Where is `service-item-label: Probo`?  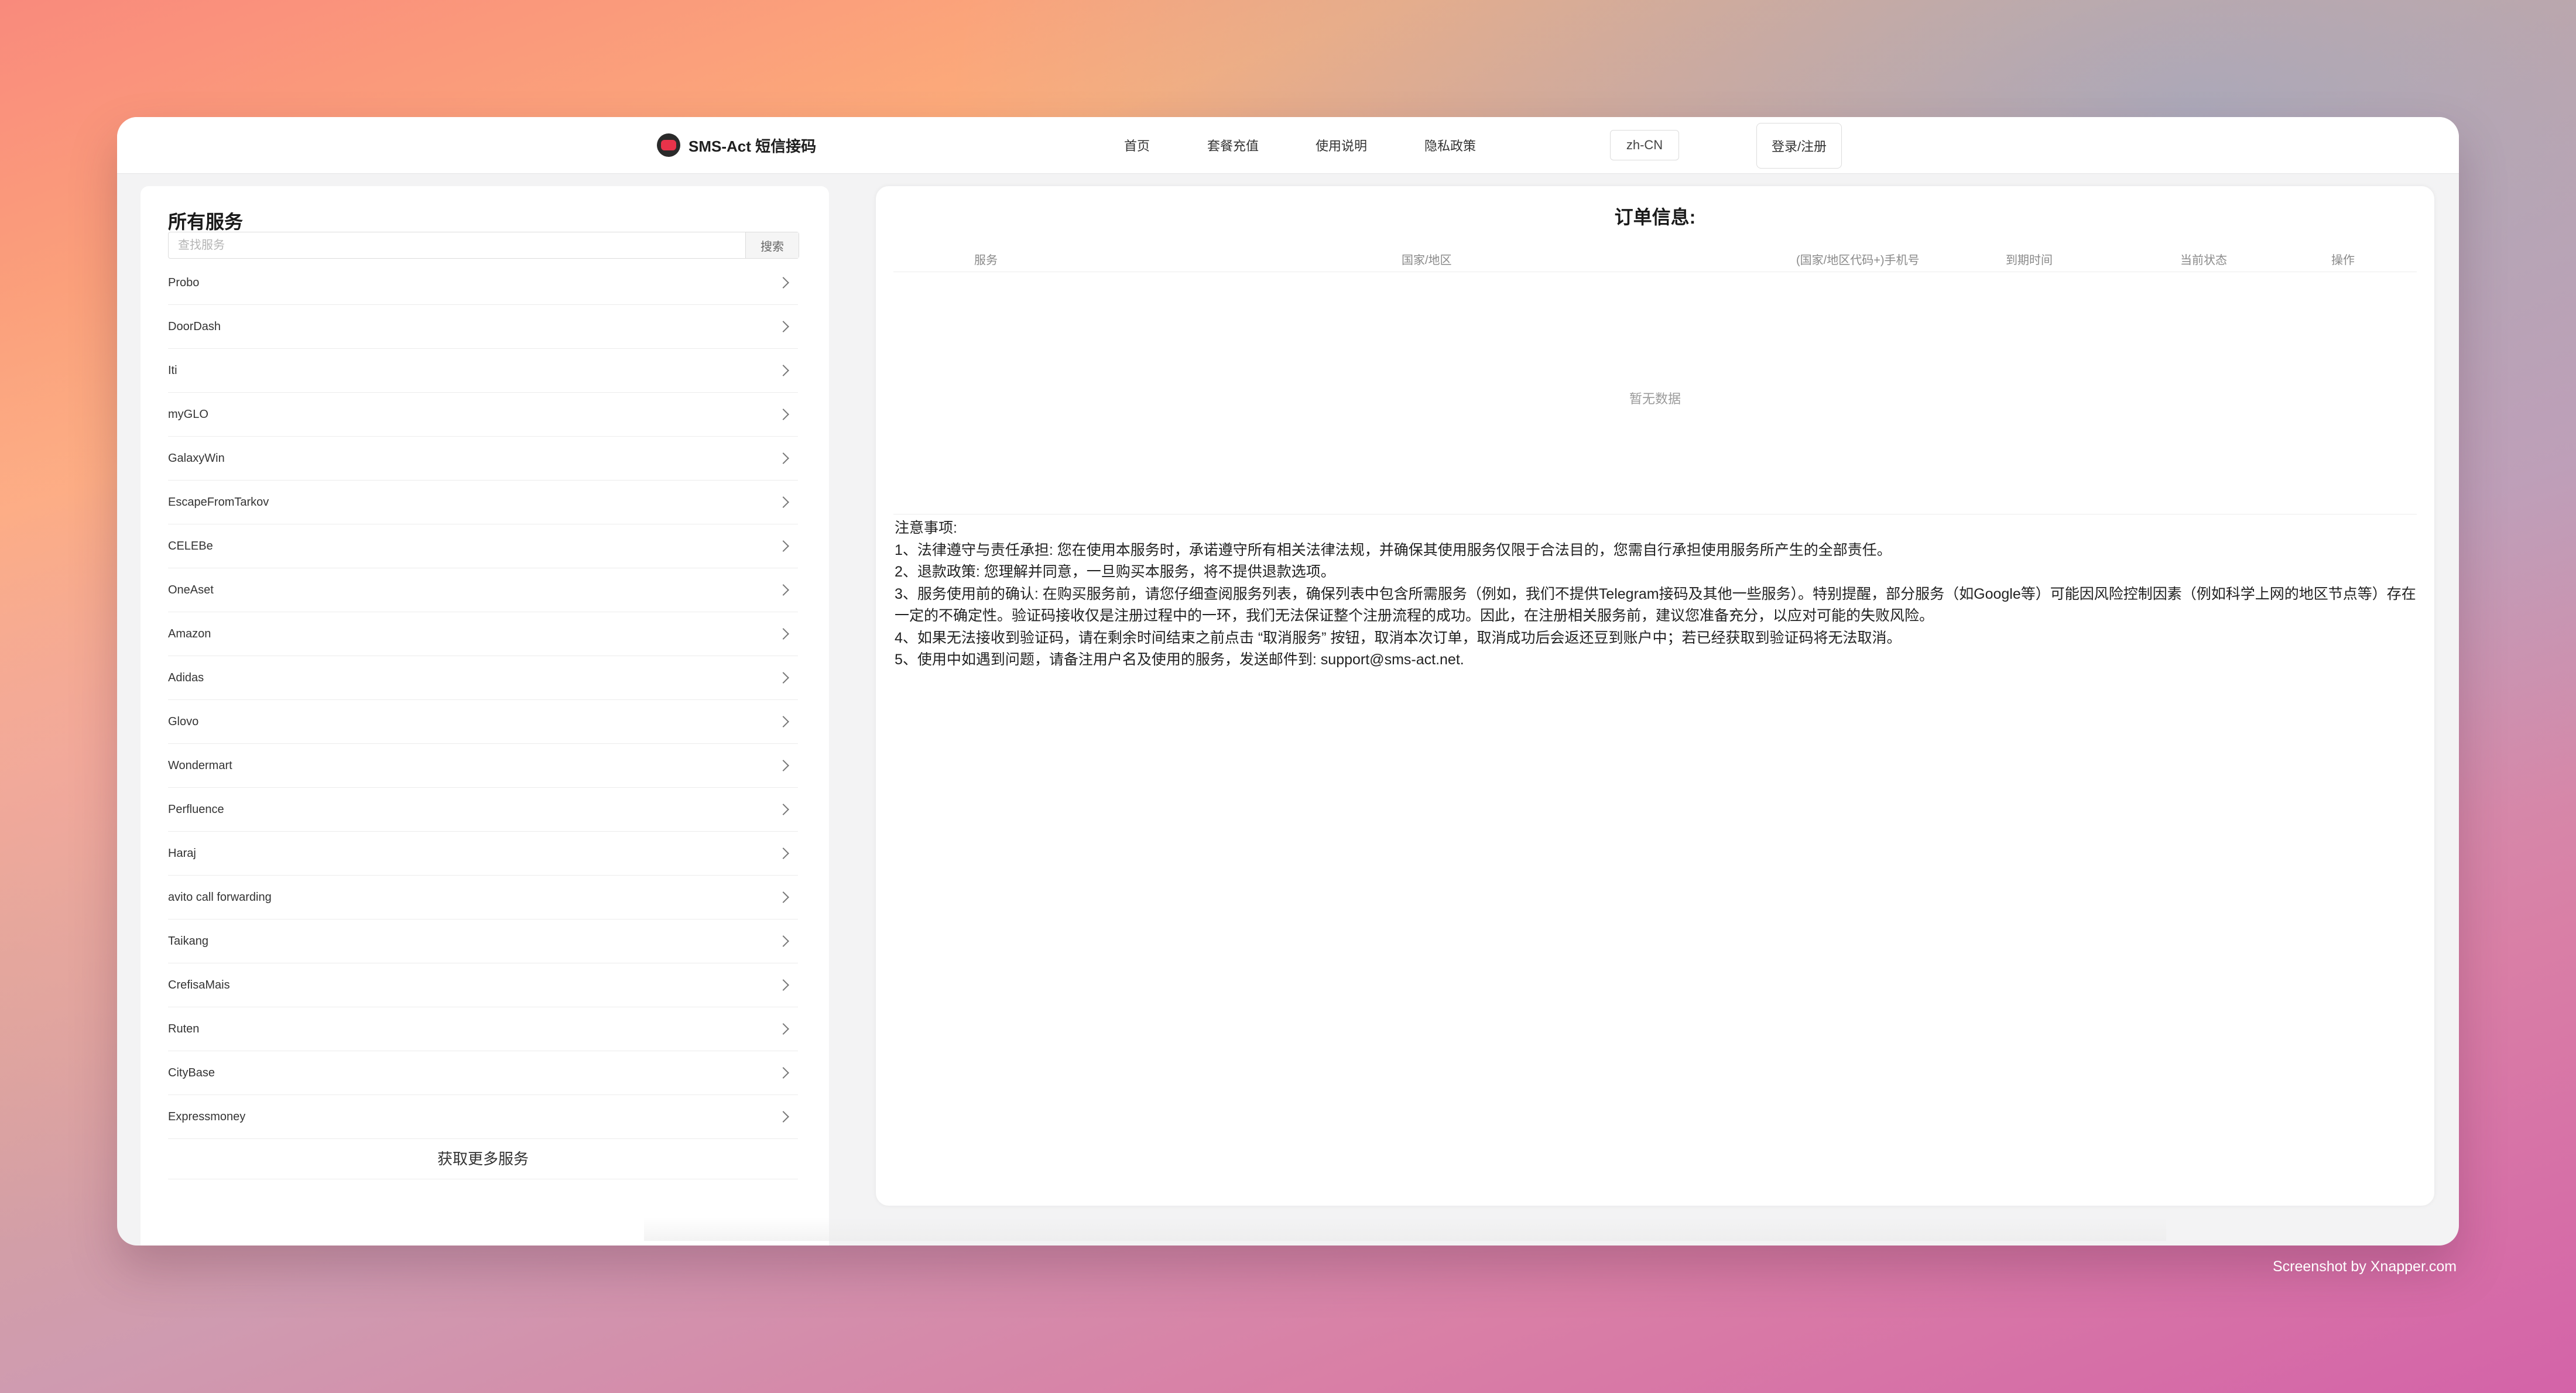 service-item-label: Probo is located at coordinates (184, 283).